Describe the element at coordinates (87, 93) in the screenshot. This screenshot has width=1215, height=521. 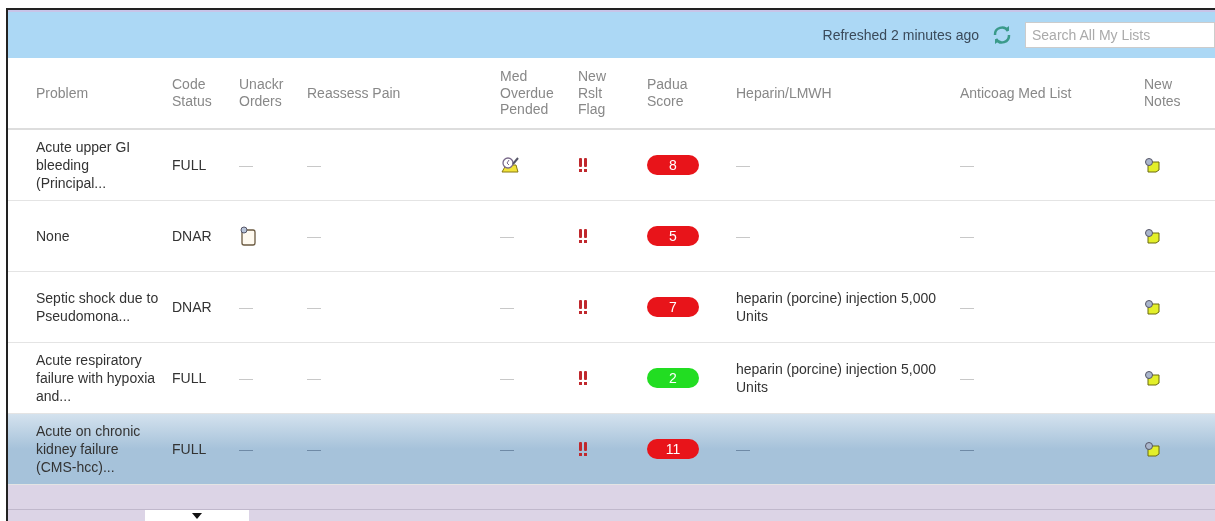
I see `column-header: Problem` at that location.